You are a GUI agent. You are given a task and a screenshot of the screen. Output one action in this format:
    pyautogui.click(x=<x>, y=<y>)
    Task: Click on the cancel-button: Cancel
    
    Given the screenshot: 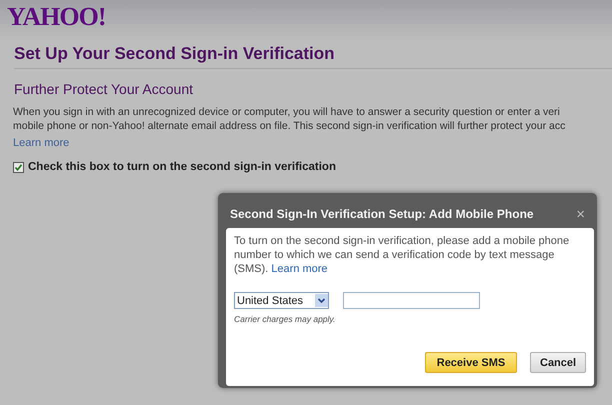 What is the action you would take?
    pyautogui.click(x=558, y=362)
    